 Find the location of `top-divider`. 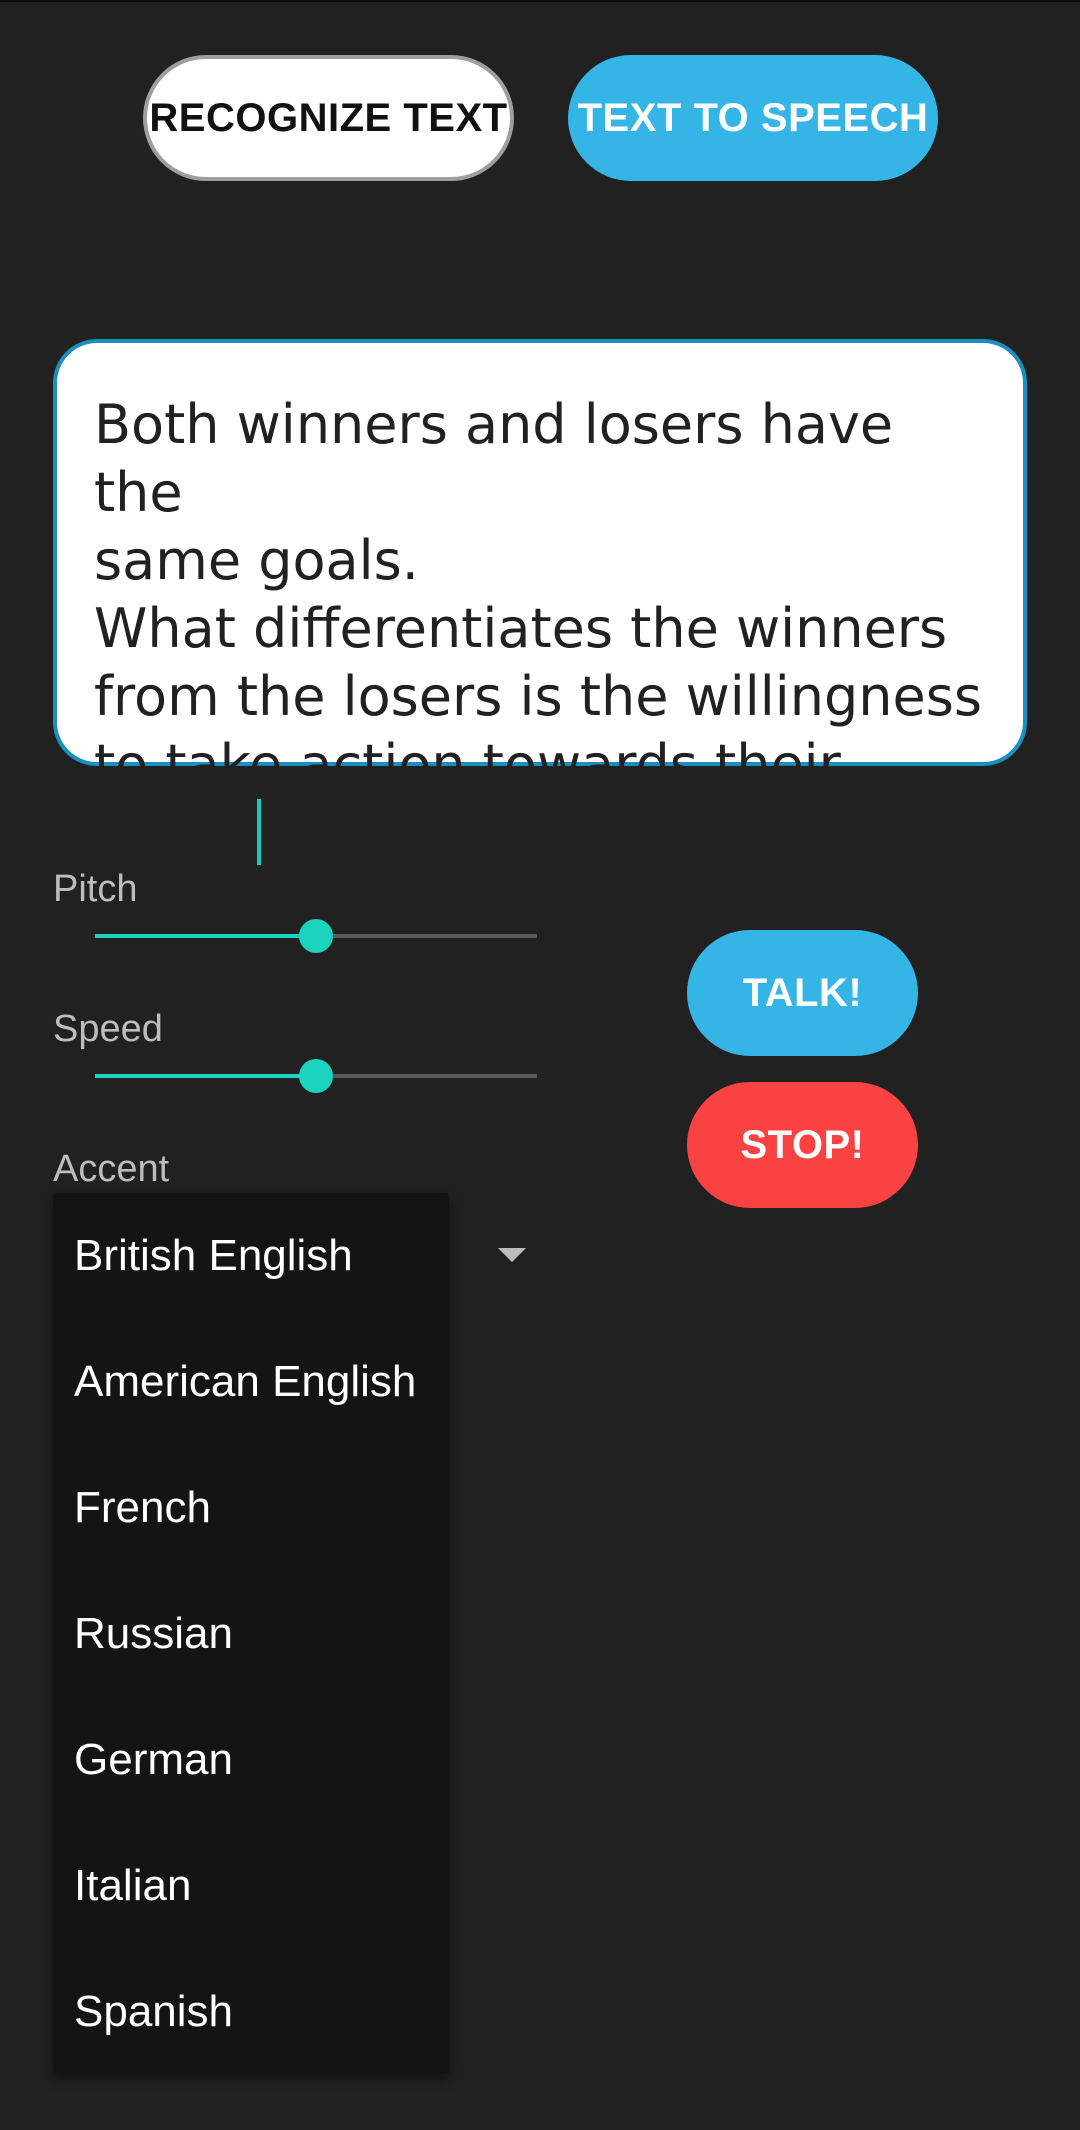

top-divider is located at coordinates (540, 1).